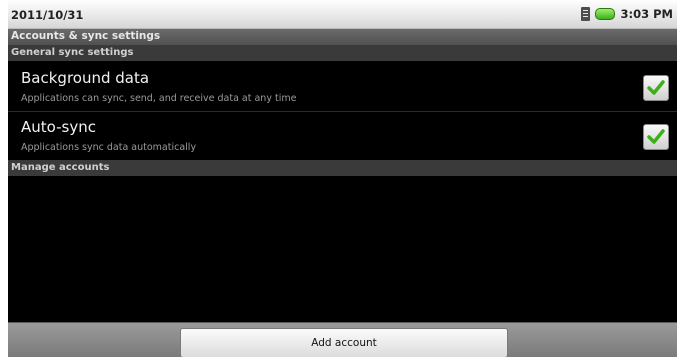 This screenshot has width=677, height=357. Describe the element at coordinates (58, 127) in the screenshot. I see `setting-title: Auto-sync` at that location.